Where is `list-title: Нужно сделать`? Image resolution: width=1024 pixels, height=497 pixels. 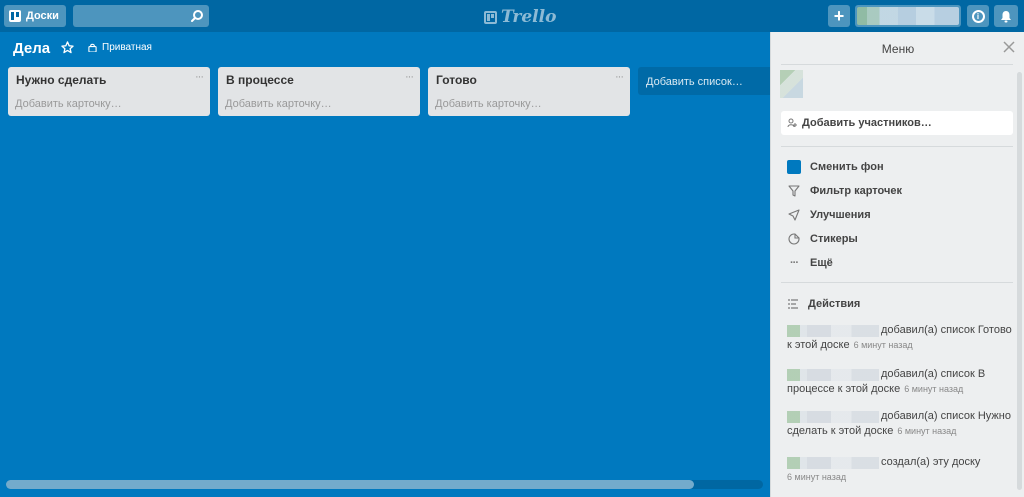
list-title: Нужно сделать is located at coordinates (61, 80).